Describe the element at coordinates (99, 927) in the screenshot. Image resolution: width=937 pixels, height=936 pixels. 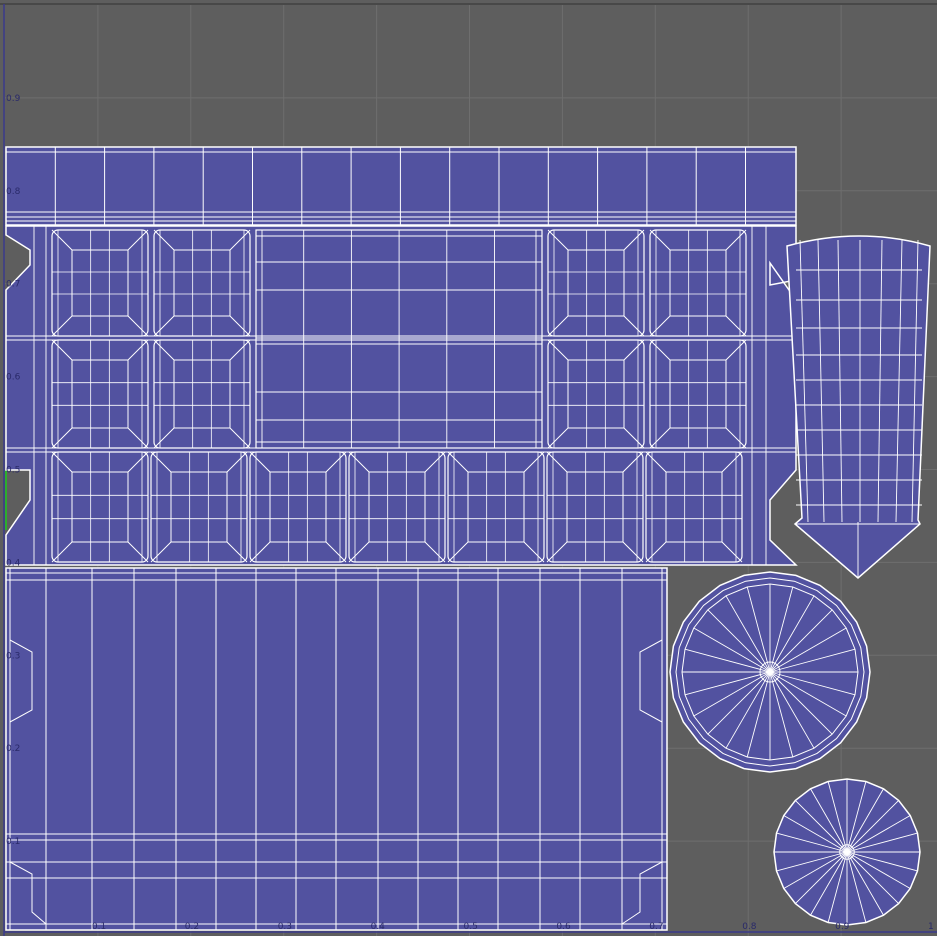
I see `u-tick-label: 0.1` at that location.